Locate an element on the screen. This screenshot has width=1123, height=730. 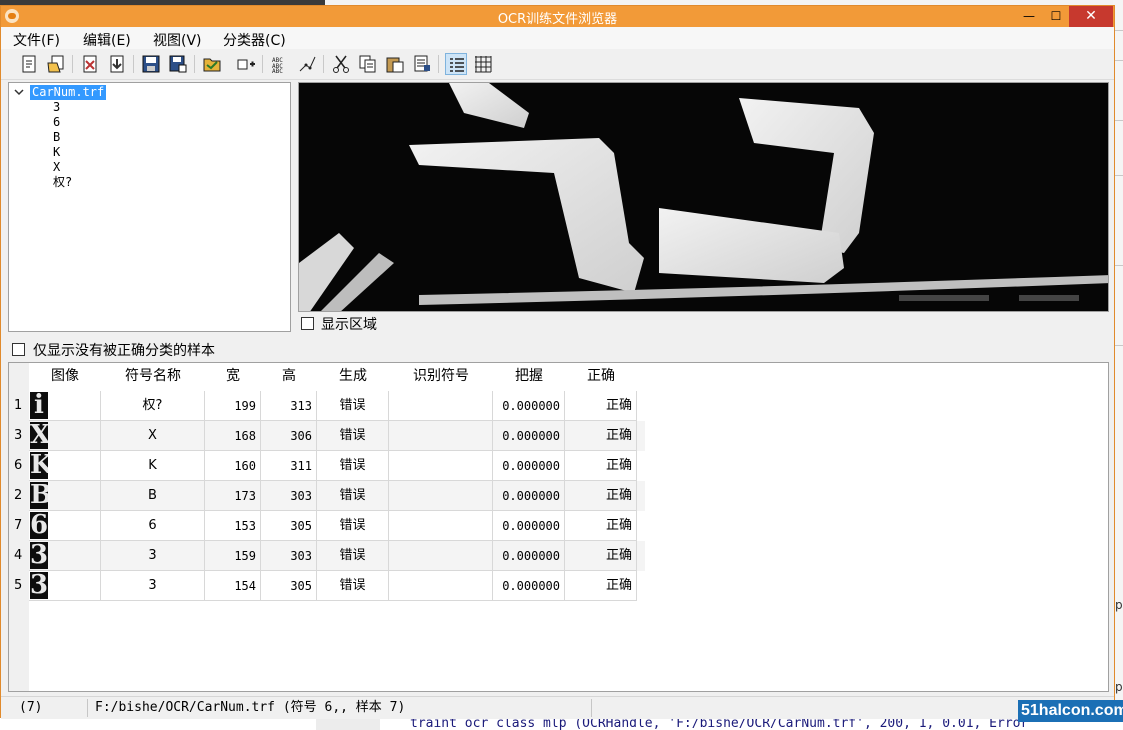
tree-item: 6 is located at coordinates (56, 122).